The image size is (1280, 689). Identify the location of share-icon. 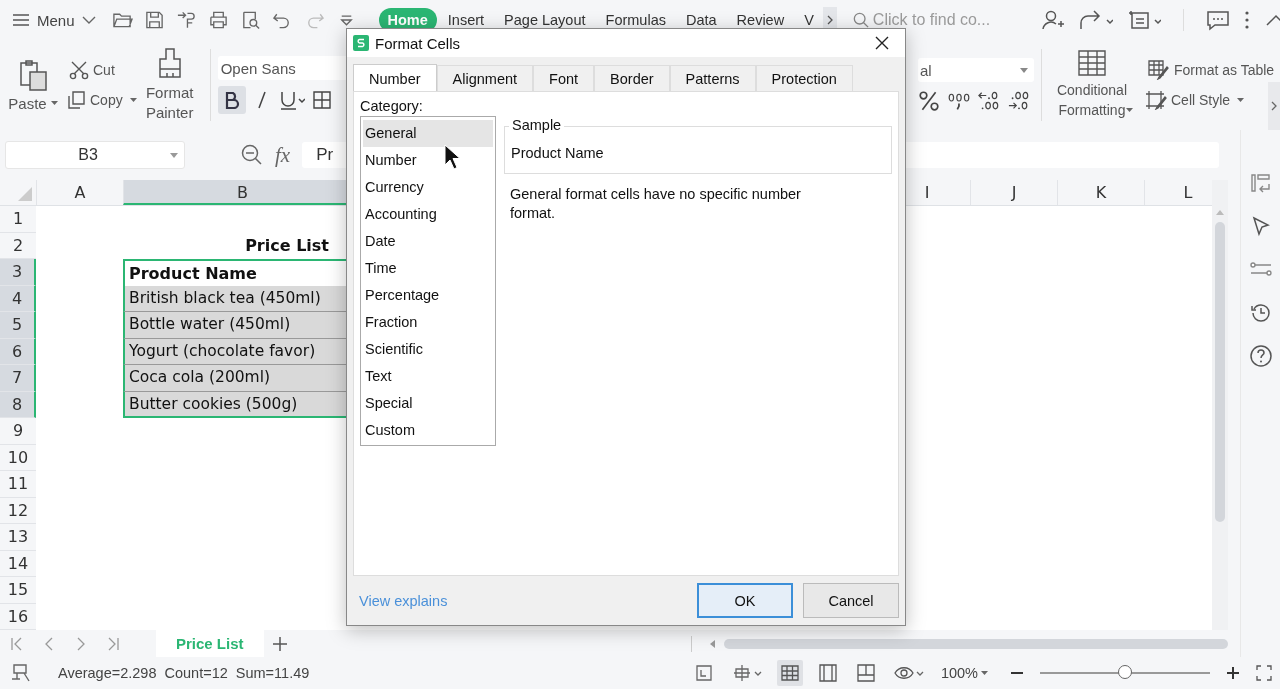
(1095, 20).